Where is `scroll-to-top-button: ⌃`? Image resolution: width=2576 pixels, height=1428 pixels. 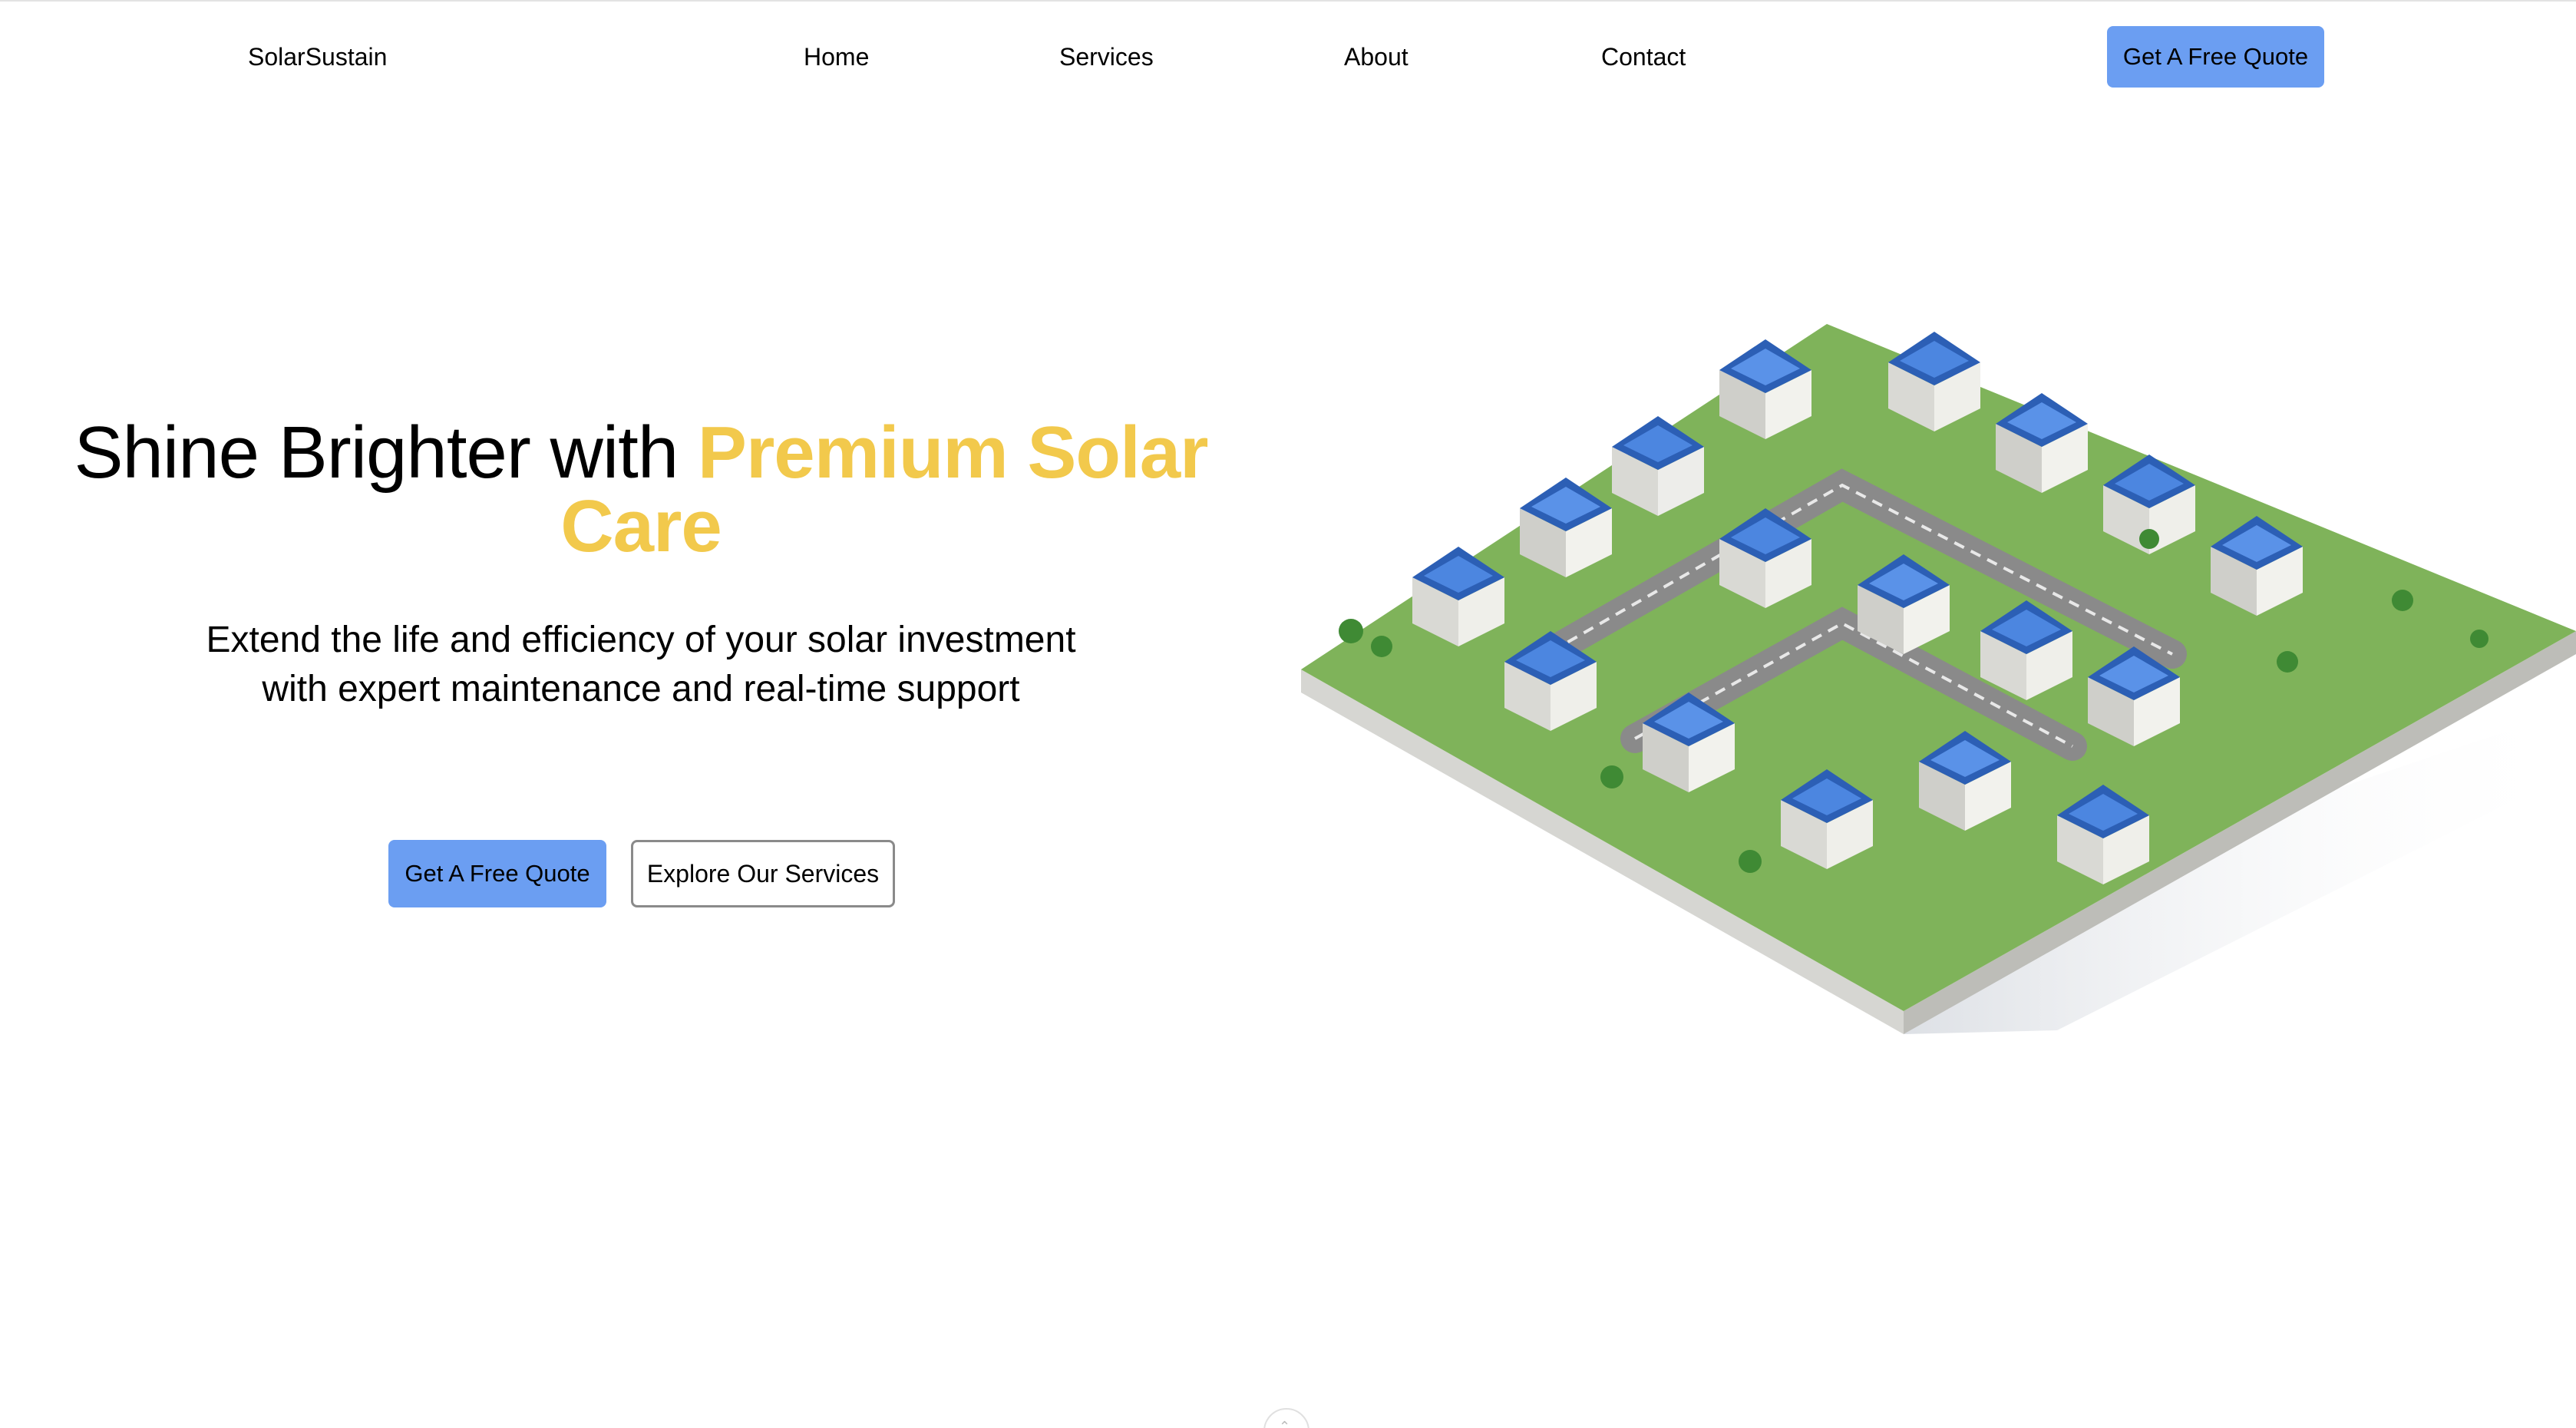
scroll-to-top-button: ⌃ is located at coordinates (1286, 1418).